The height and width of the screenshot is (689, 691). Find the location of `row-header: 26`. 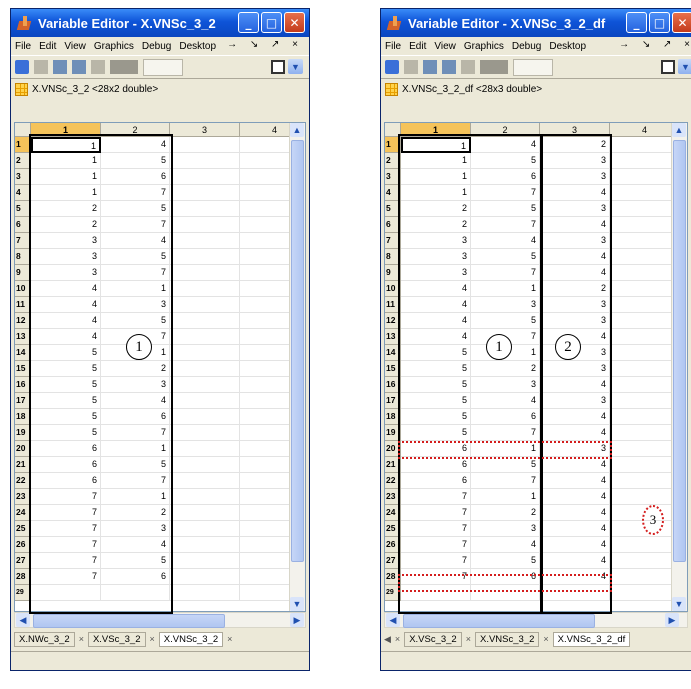

row-header: 26 is located at coordinates (23, 545).